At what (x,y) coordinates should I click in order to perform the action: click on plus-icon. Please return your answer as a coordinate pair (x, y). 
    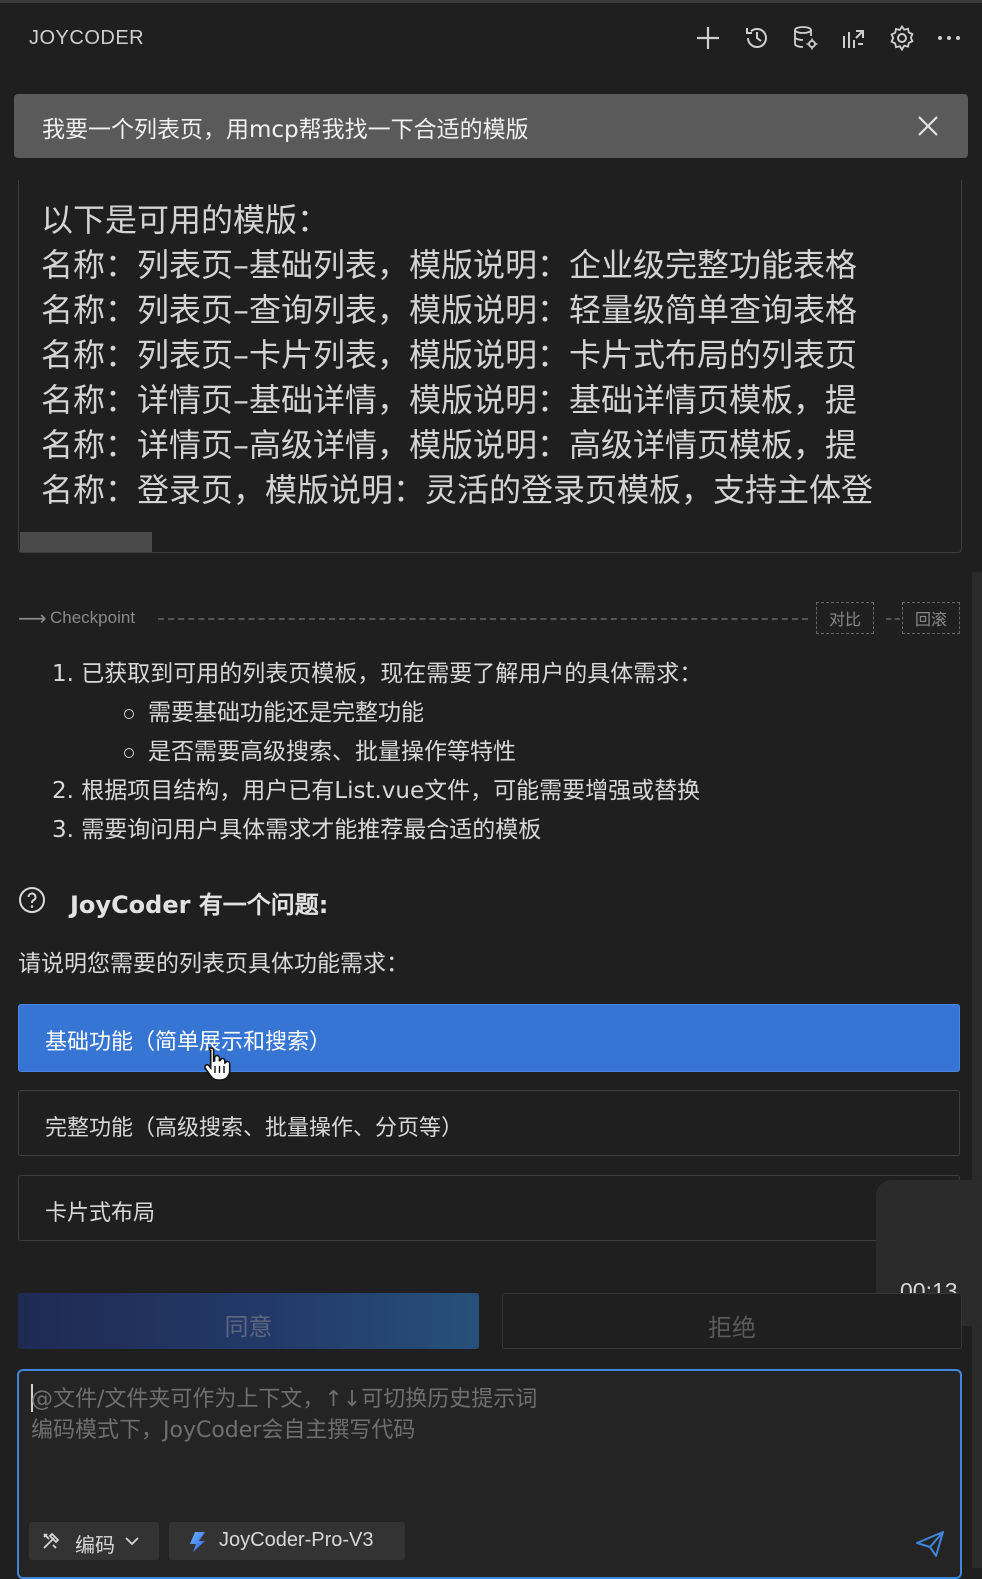
    Looking at the image, I should click on (708, 38).